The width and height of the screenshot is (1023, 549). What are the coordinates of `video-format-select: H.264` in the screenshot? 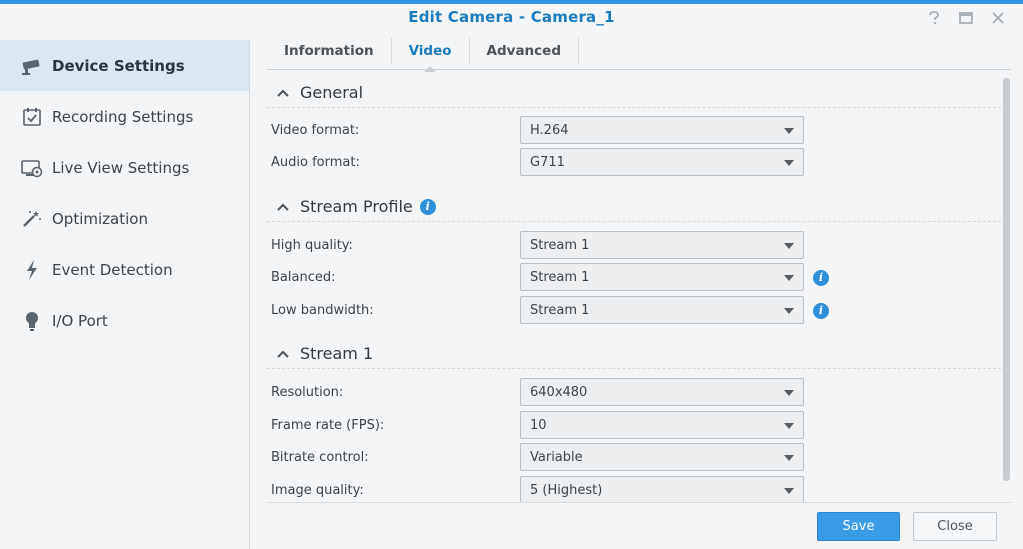 It's located at (662, 130).